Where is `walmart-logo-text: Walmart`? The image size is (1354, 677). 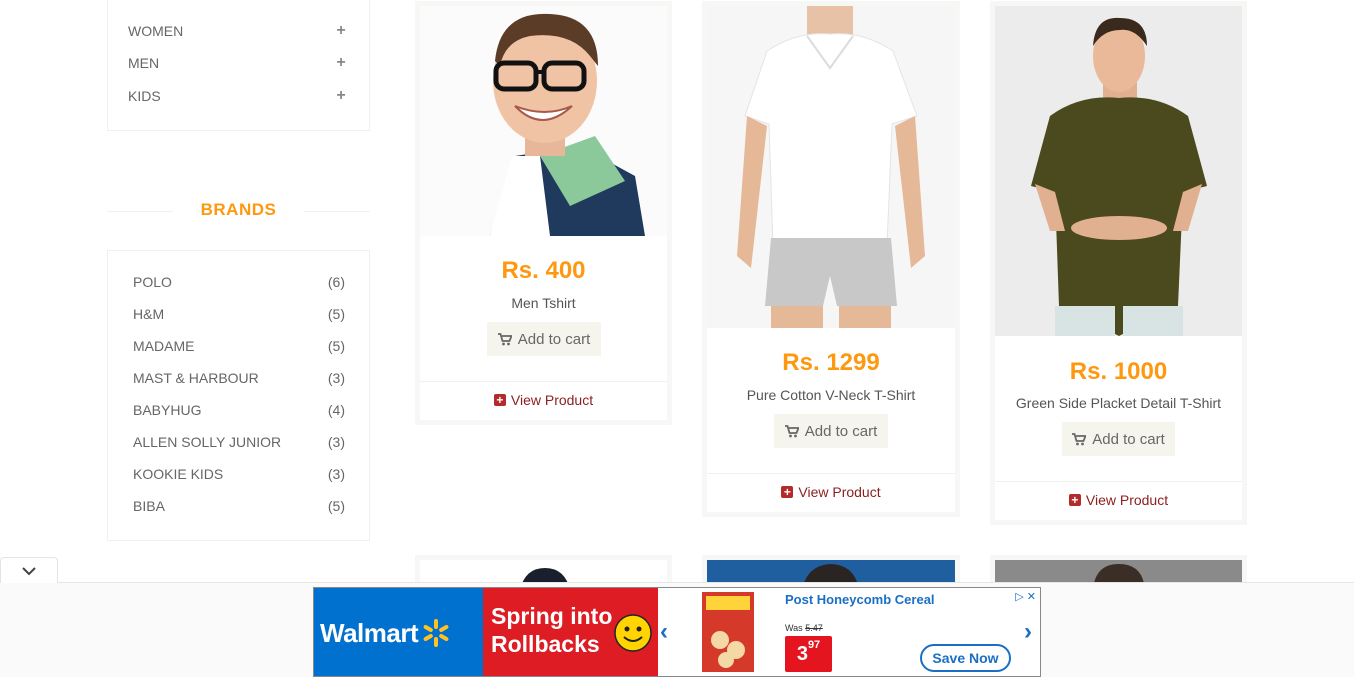
walmart-logo-text: Walmart is located at coordinates (369, 632).